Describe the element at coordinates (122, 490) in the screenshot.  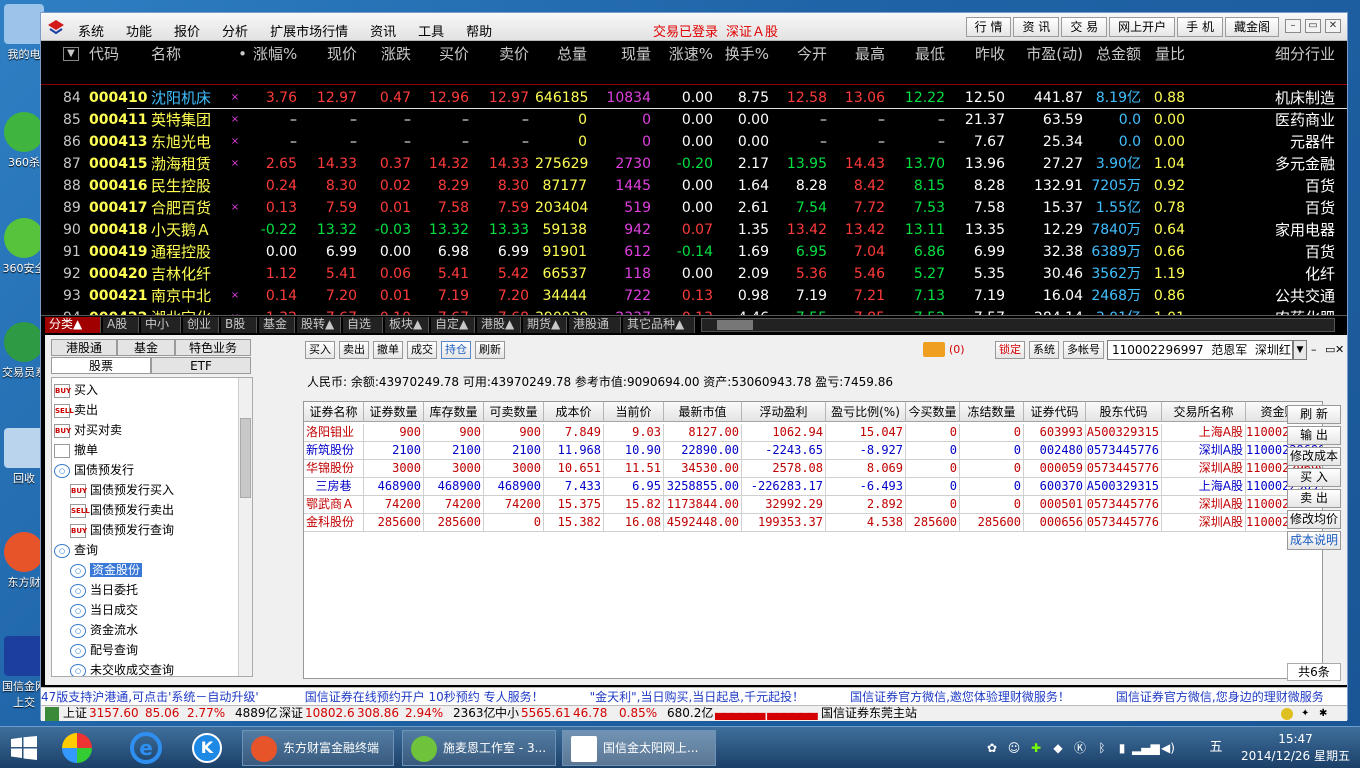
I see `tree-item: BUY 国债预发行买入` at that location.